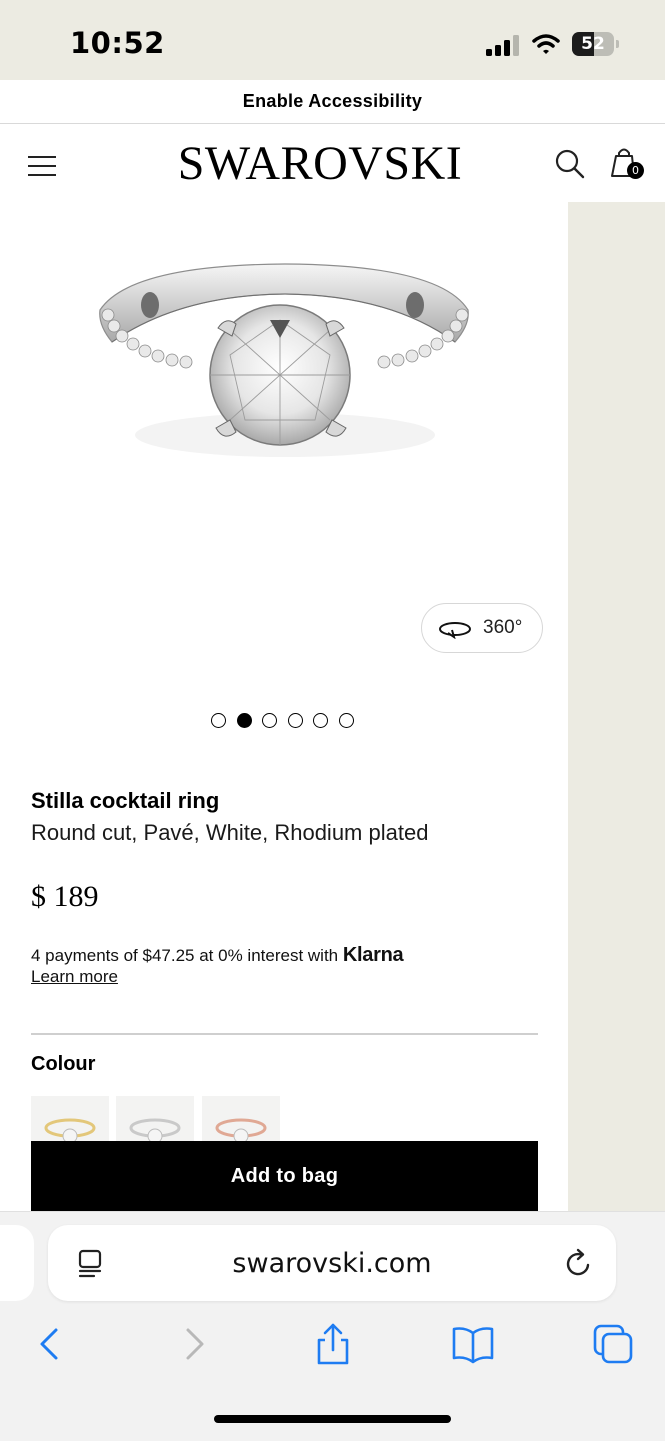 This screenshot has width=665, height=1441. I want to click on colour-swatch-rhodium, so click(155, 1119).